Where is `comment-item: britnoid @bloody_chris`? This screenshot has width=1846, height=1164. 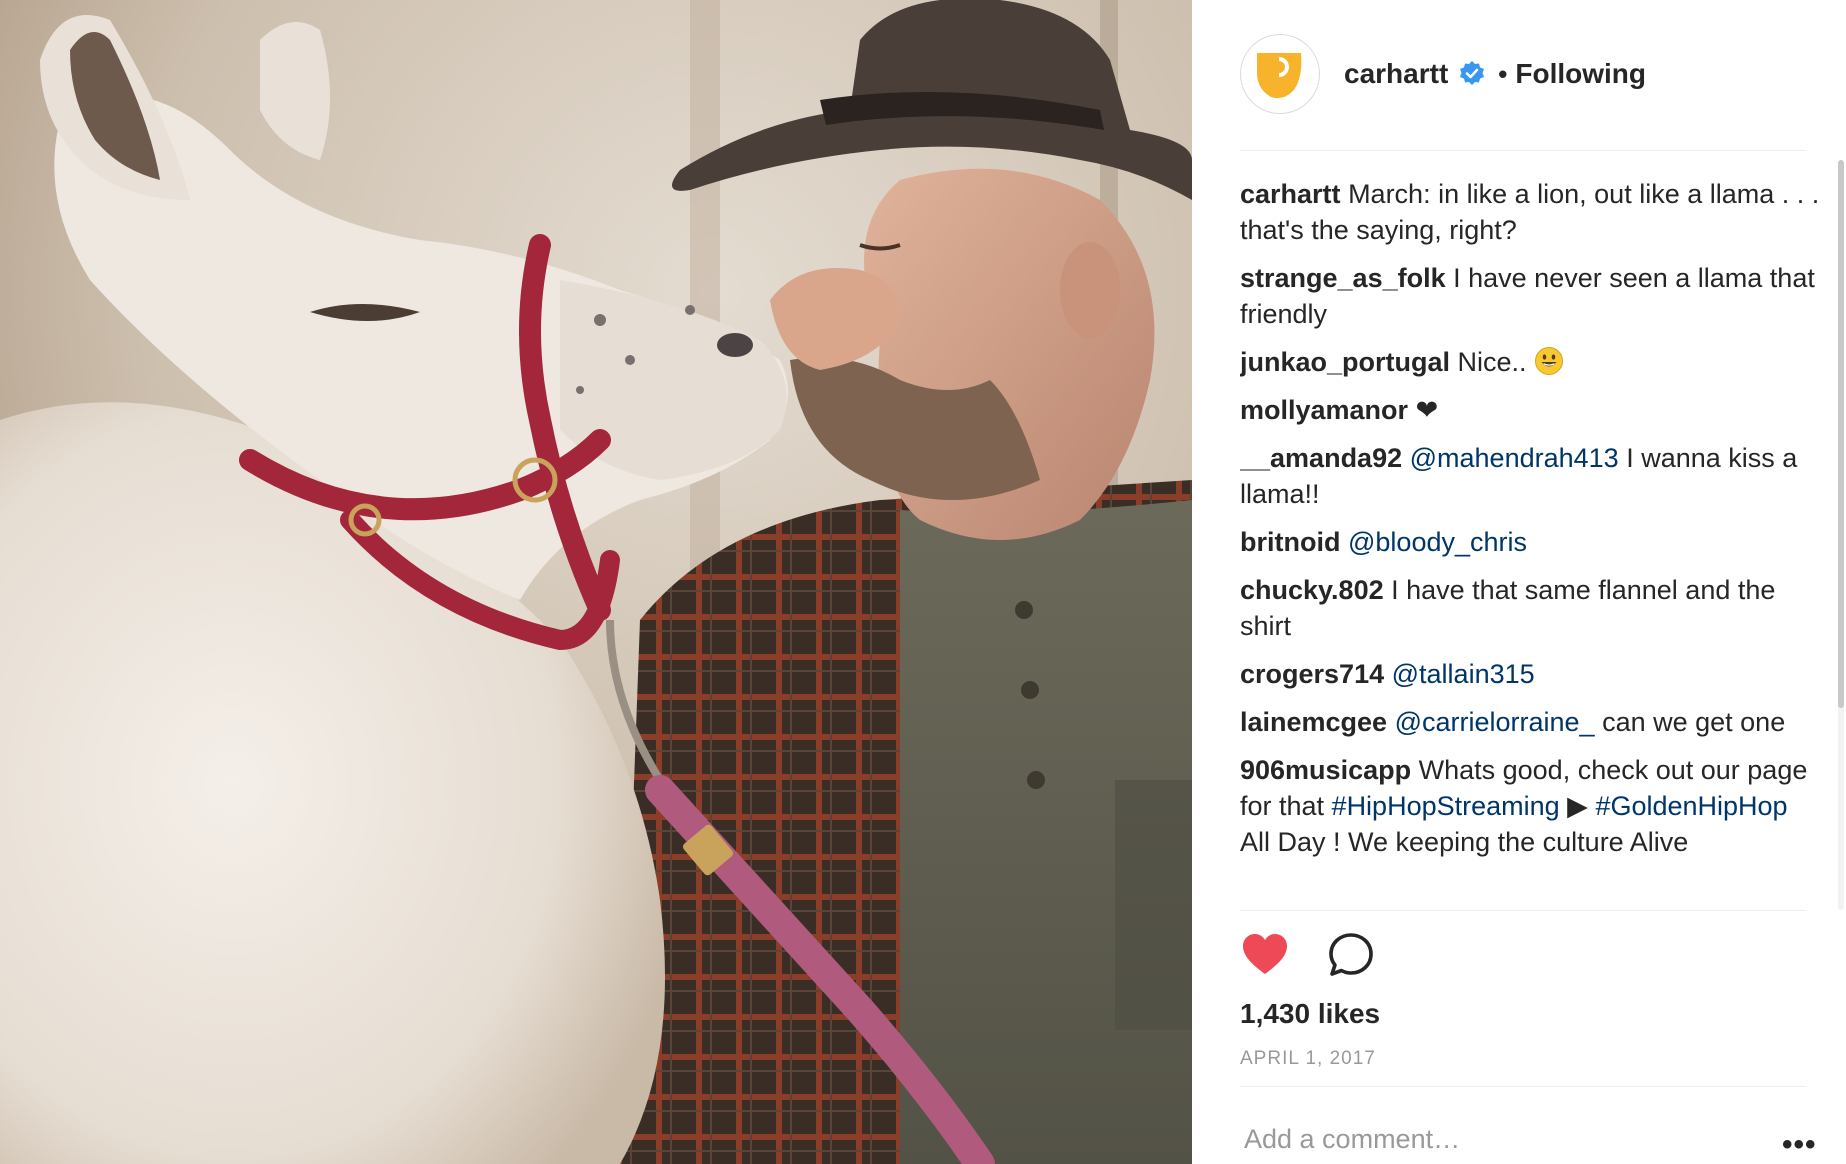 comment-item: britnoid @bloody_chris is located at coordinates (1531, 542).